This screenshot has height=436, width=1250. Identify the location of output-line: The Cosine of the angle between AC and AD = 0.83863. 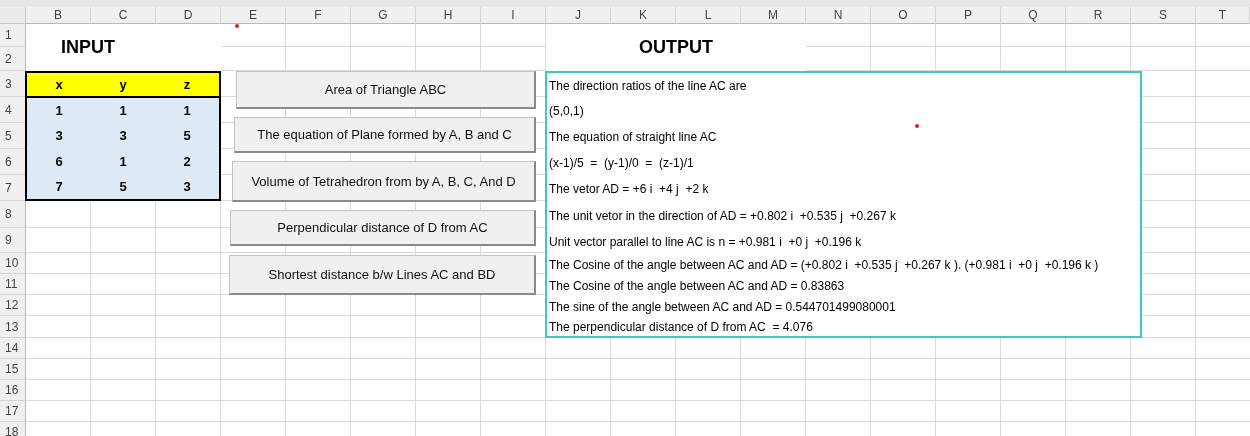
(696, 286).